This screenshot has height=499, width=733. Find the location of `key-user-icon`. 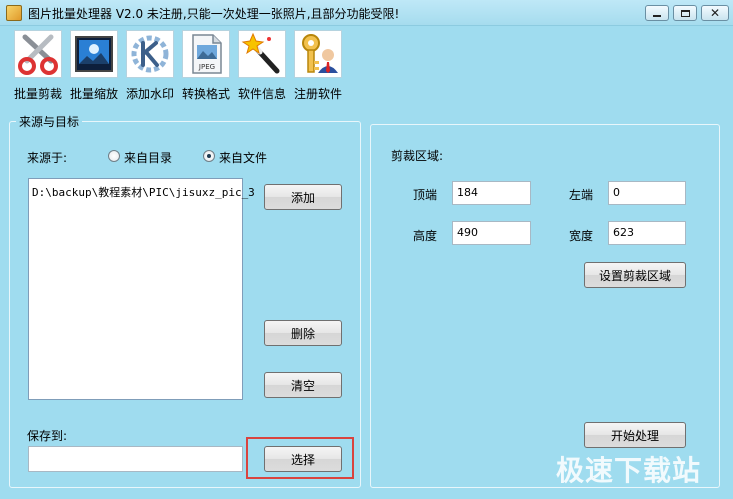

key-user-icon is located at coordinates (318, 54).